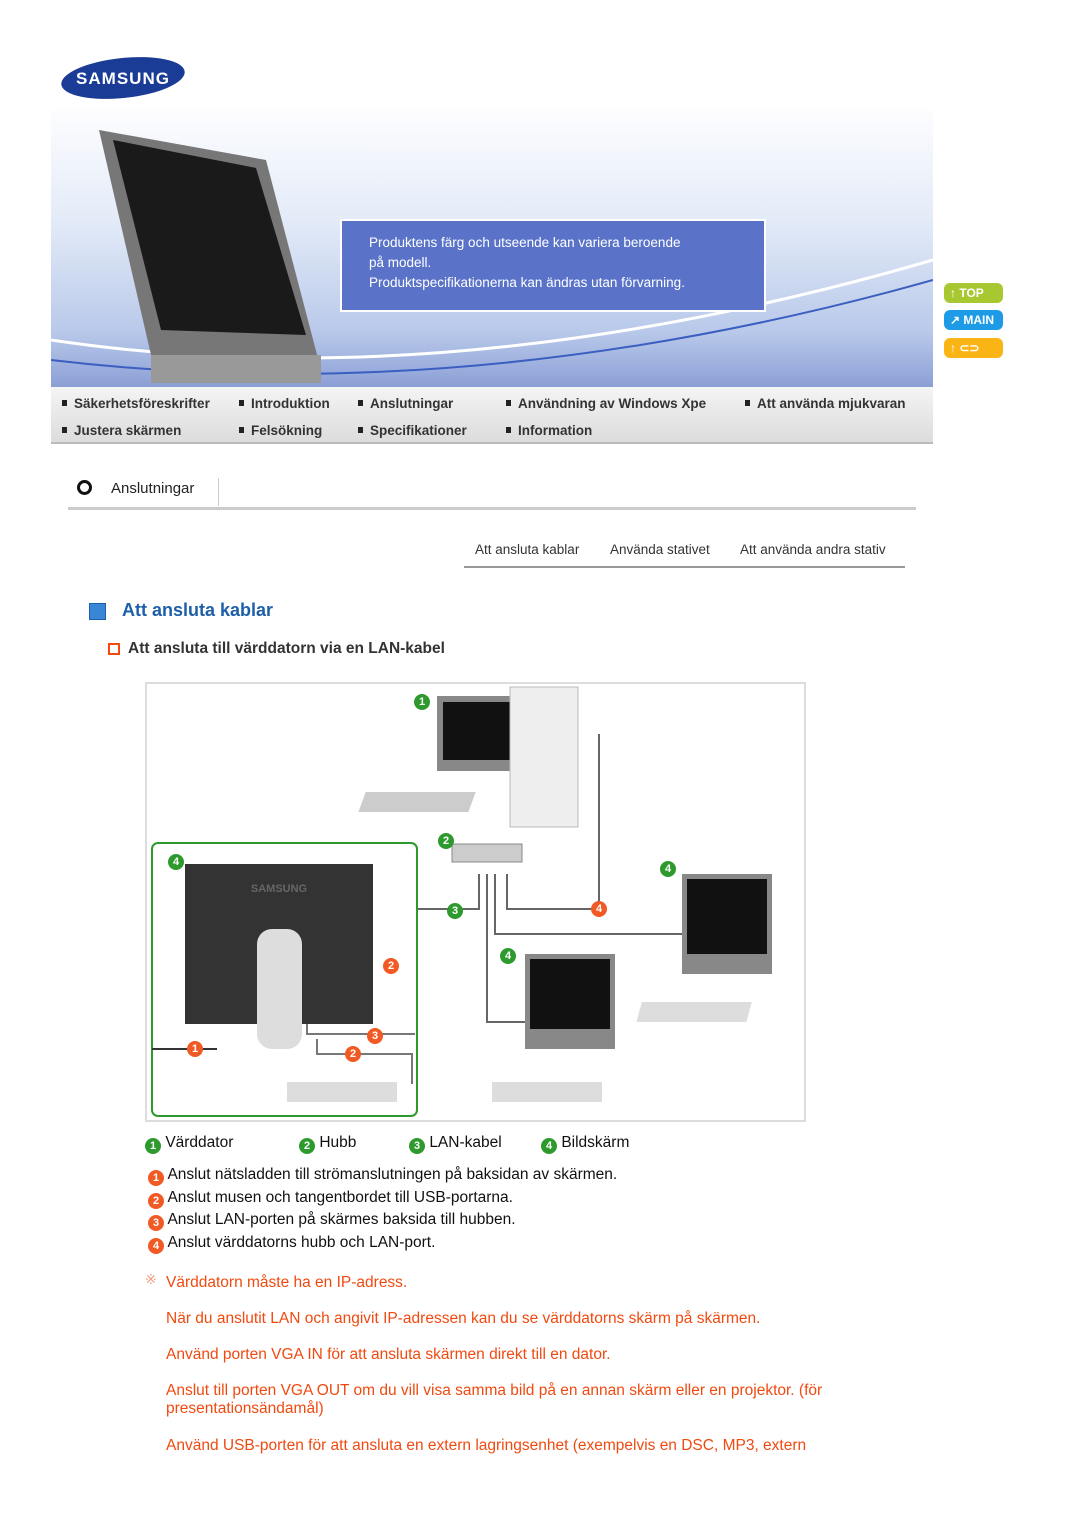 The height and width of the screenshot is (1528, 1080). Describe the element at coordinates (338, 1142) in the screenshot. I see `legend-label: Hubb` at that location.